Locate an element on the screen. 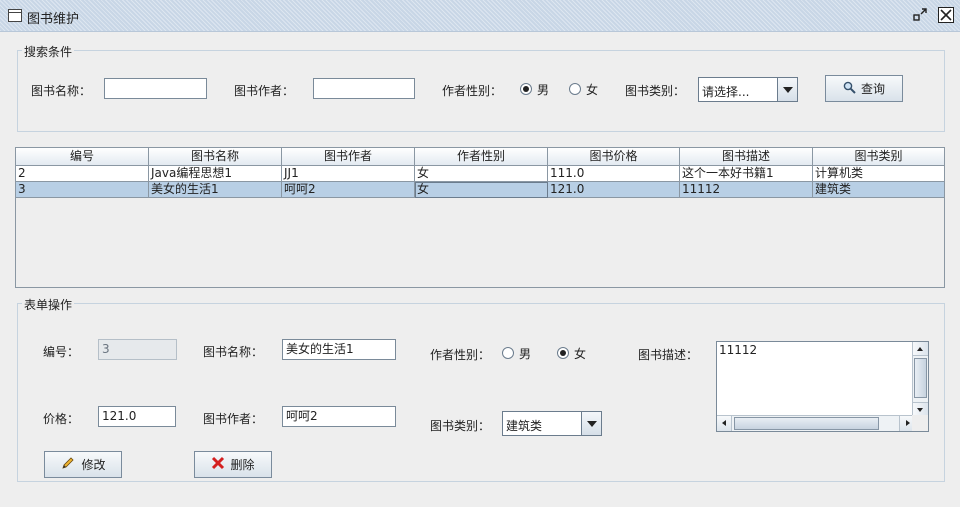 This screenshot has height=507, width=960. magnifier-icon is located at coordinates (849, 89).